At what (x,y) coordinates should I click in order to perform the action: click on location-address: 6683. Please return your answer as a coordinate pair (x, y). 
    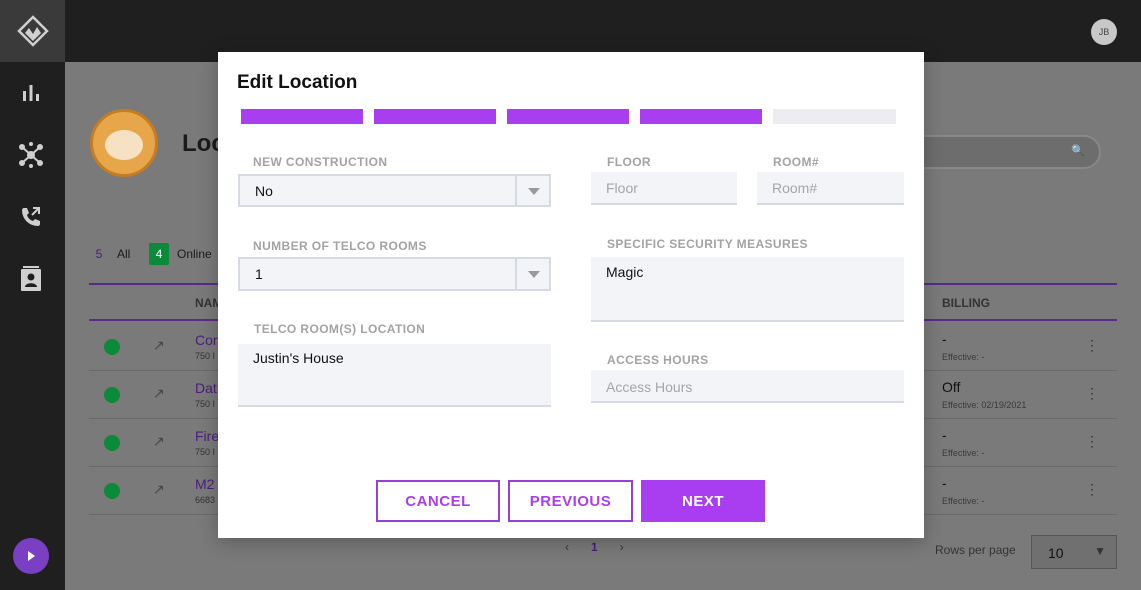
    Looking at the image, I should click on (205, 500).